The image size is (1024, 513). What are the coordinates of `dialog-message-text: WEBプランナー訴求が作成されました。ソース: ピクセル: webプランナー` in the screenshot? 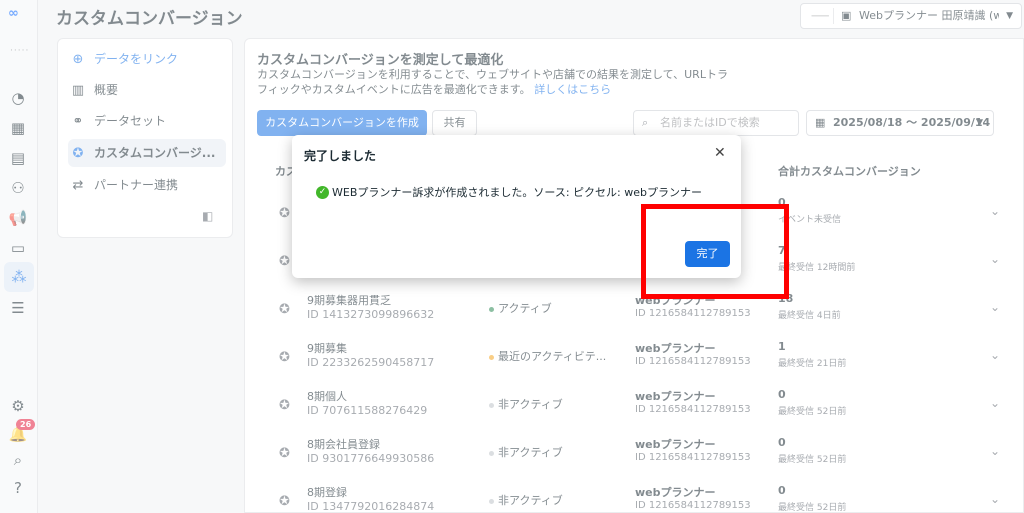 It's located at (517, 192).